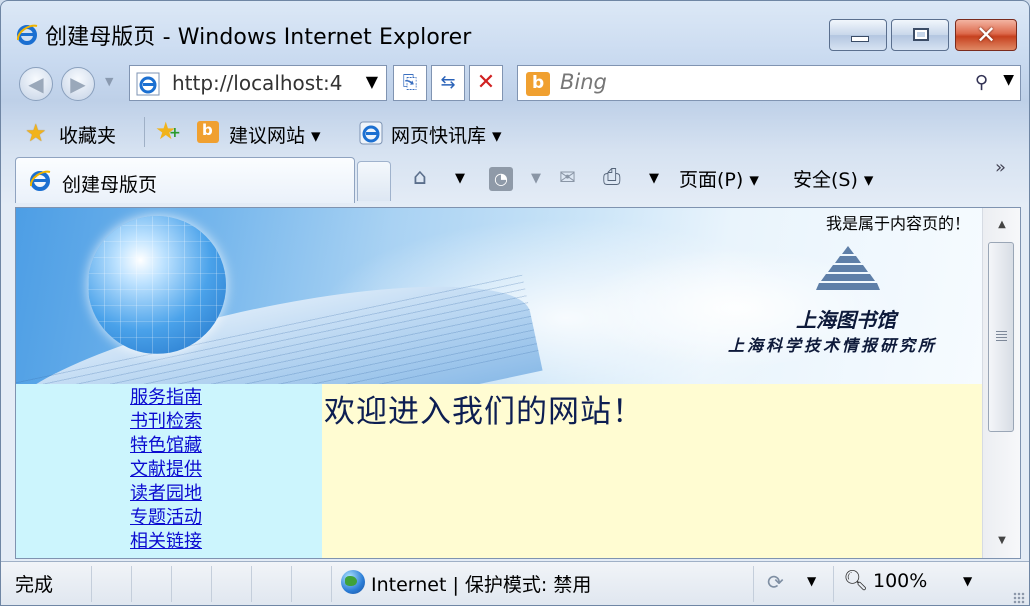 This screenshot has width=1030, height=606. What do you see at coordinates (148, 84) in the screenshot?
I see `ie-page-icon` at bounding box center [148, 84].